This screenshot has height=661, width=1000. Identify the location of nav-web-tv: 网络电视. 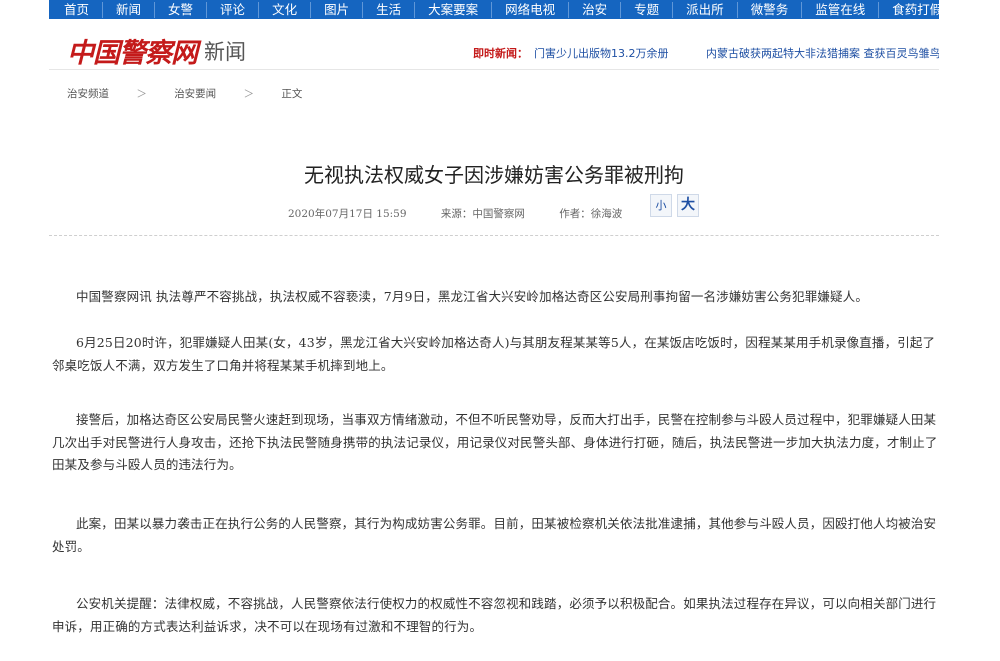
(531, 9).